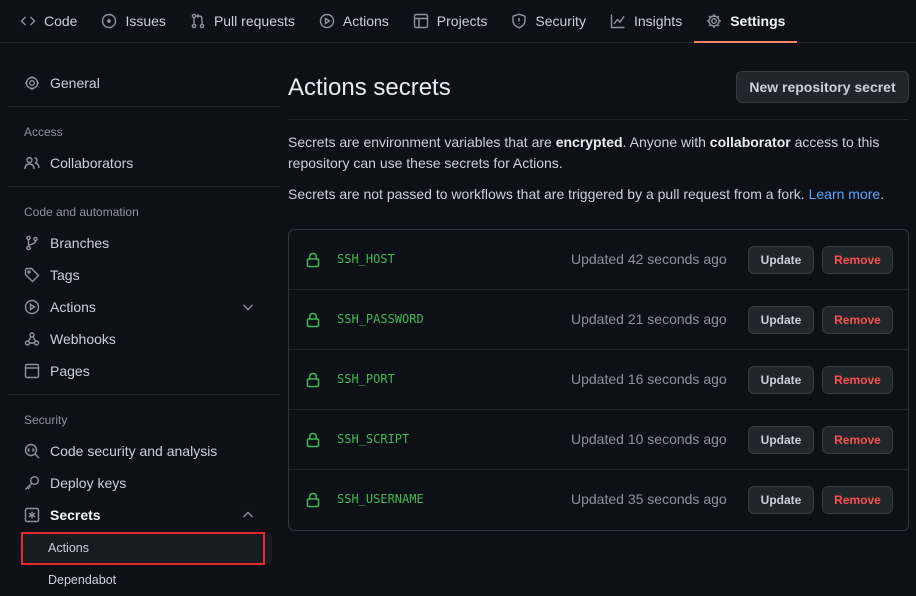 The width and height of the screenshot is (916, 596). Describe the element at coordinates (143, 548) in the screenshot. I see `annotation-highlight-box` at that location.